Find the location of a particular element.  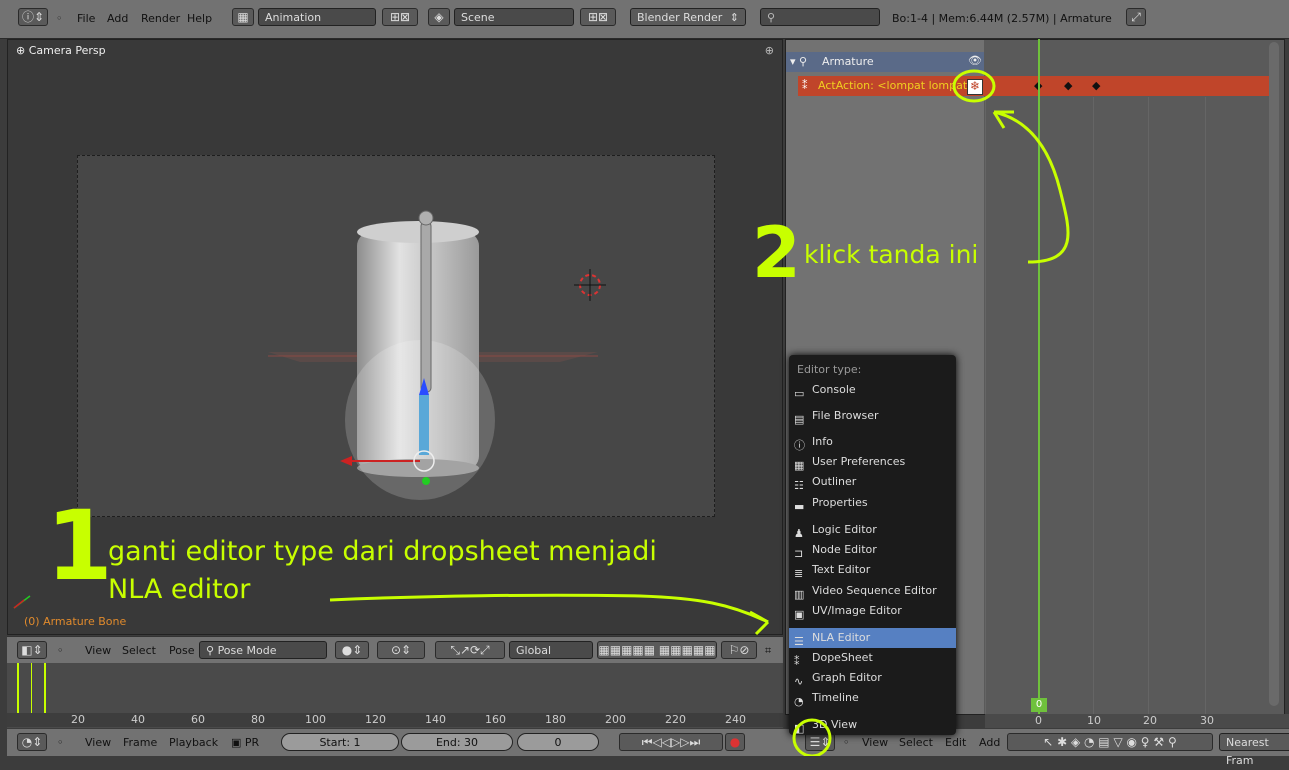

arrow-to-nla-menu is located at coordinates (549, 608).